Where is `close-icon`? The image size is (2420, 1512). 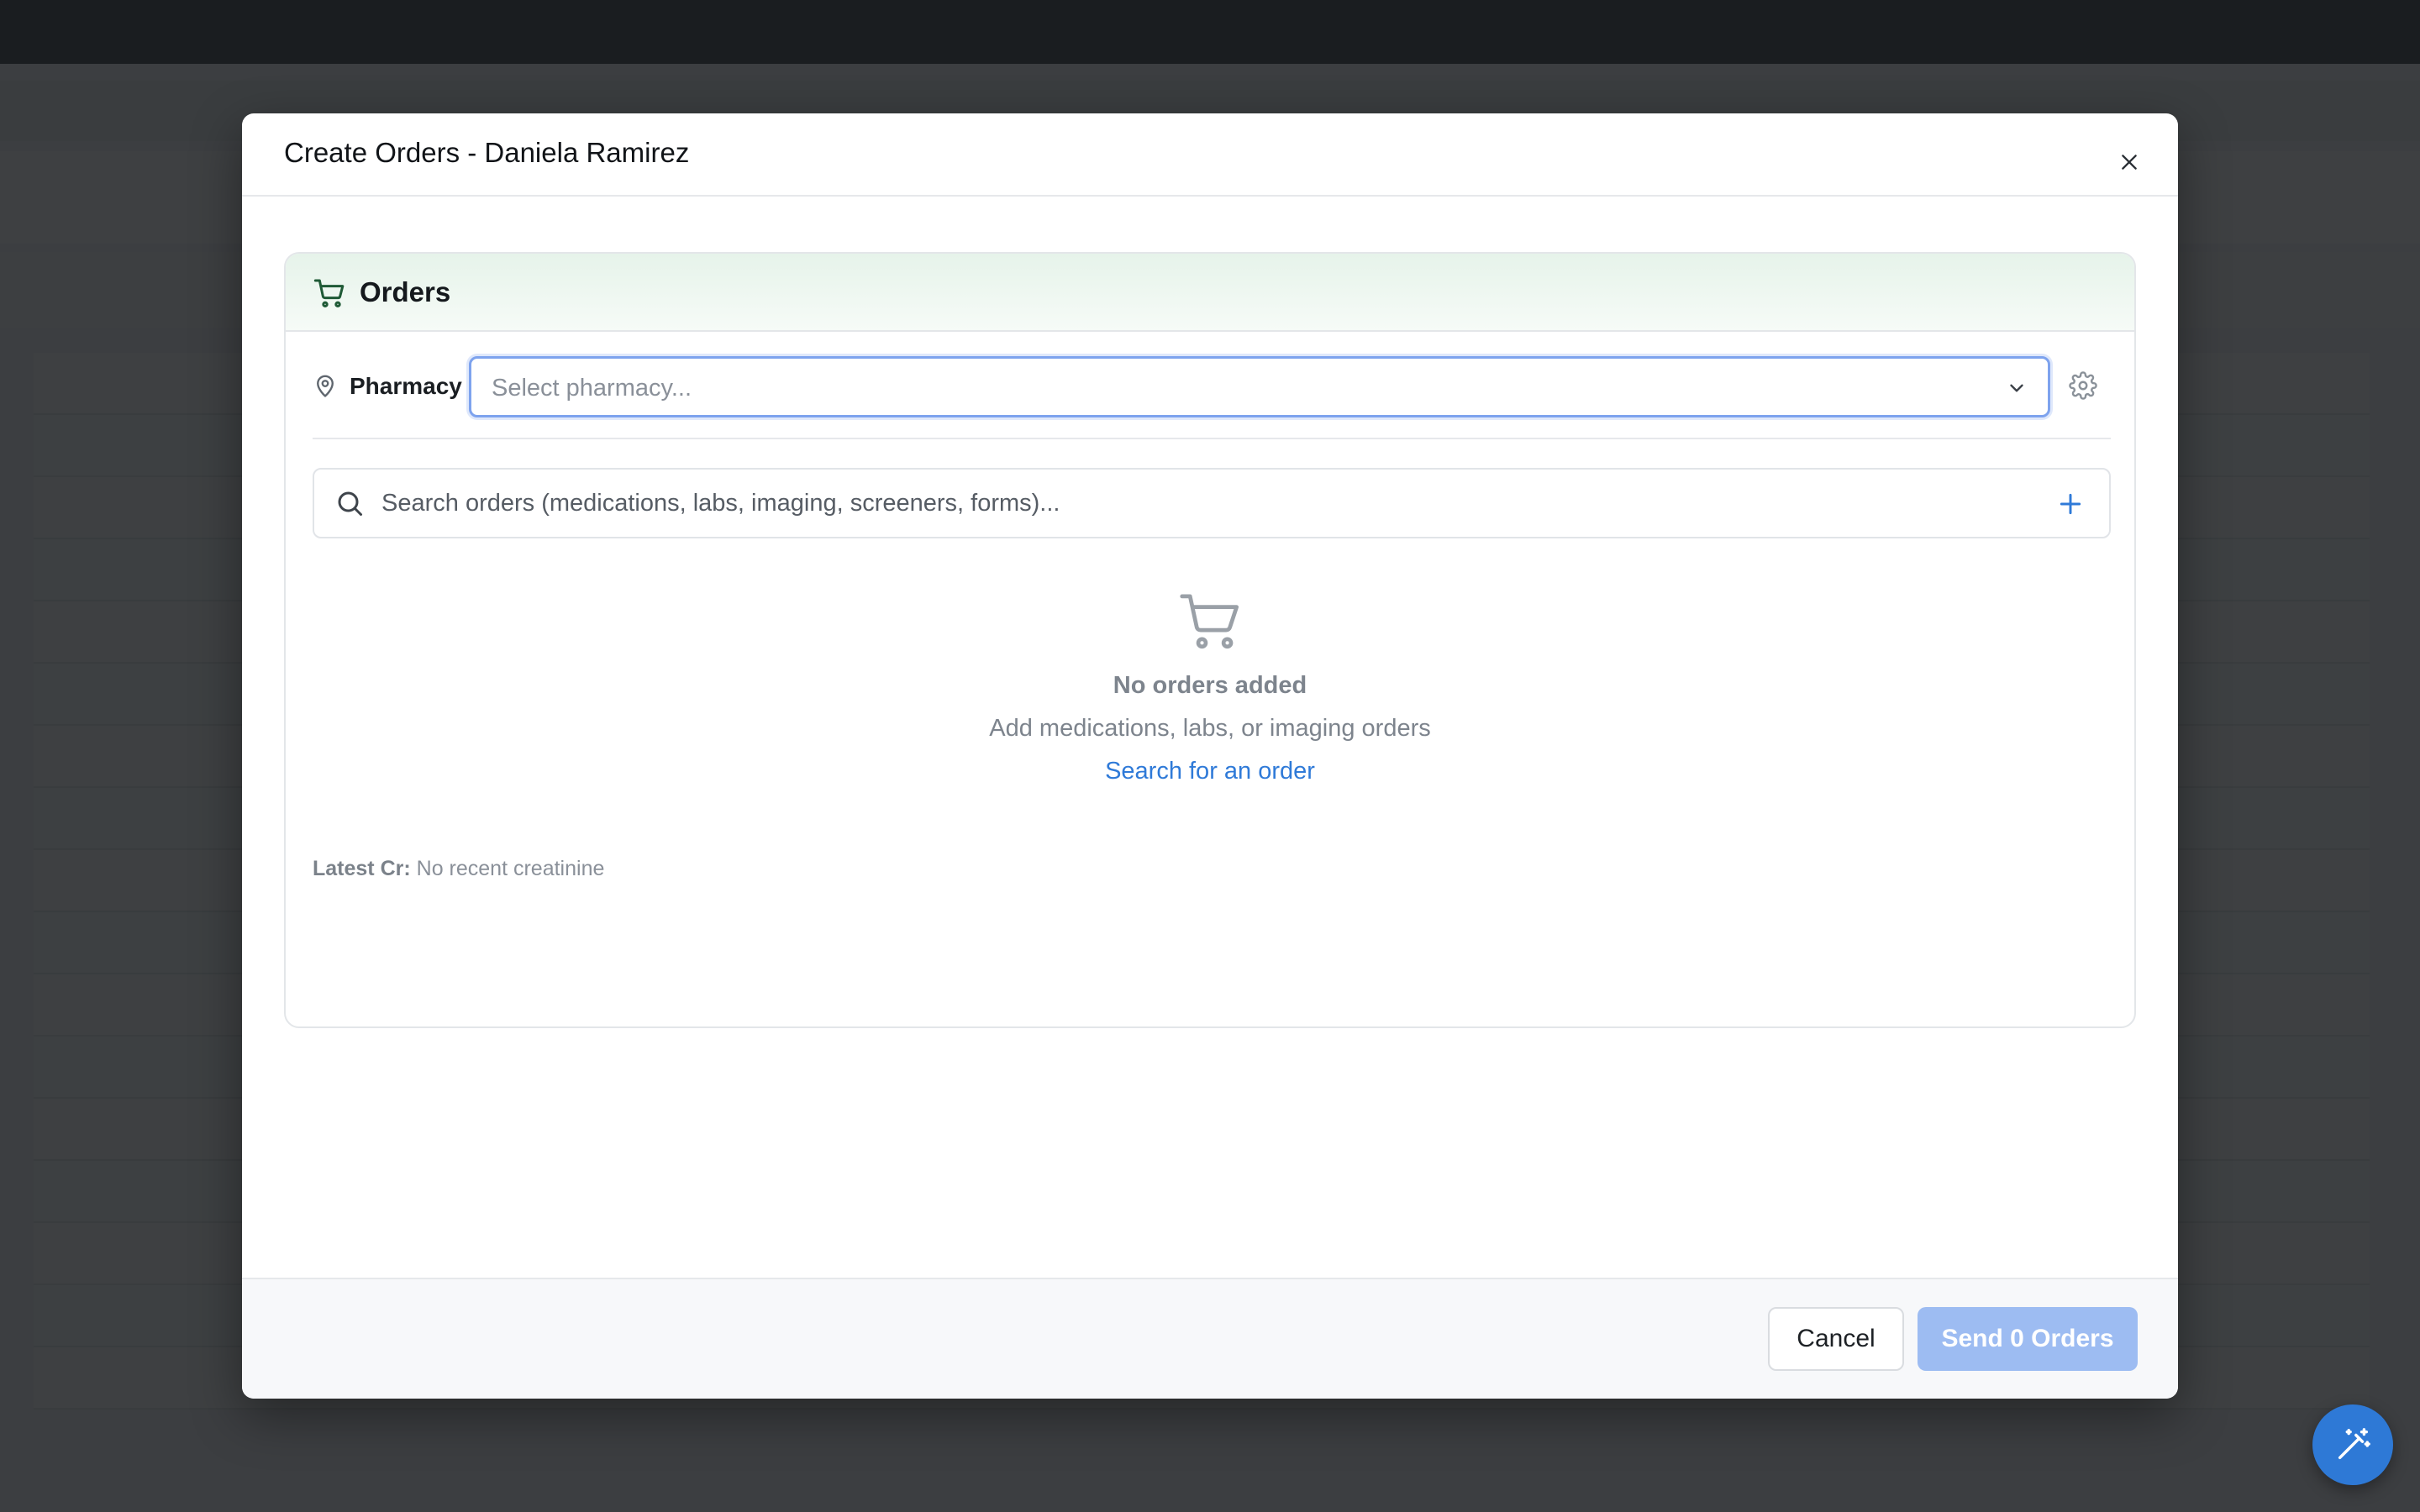
close-icon is located at coordinates (2129, 162).